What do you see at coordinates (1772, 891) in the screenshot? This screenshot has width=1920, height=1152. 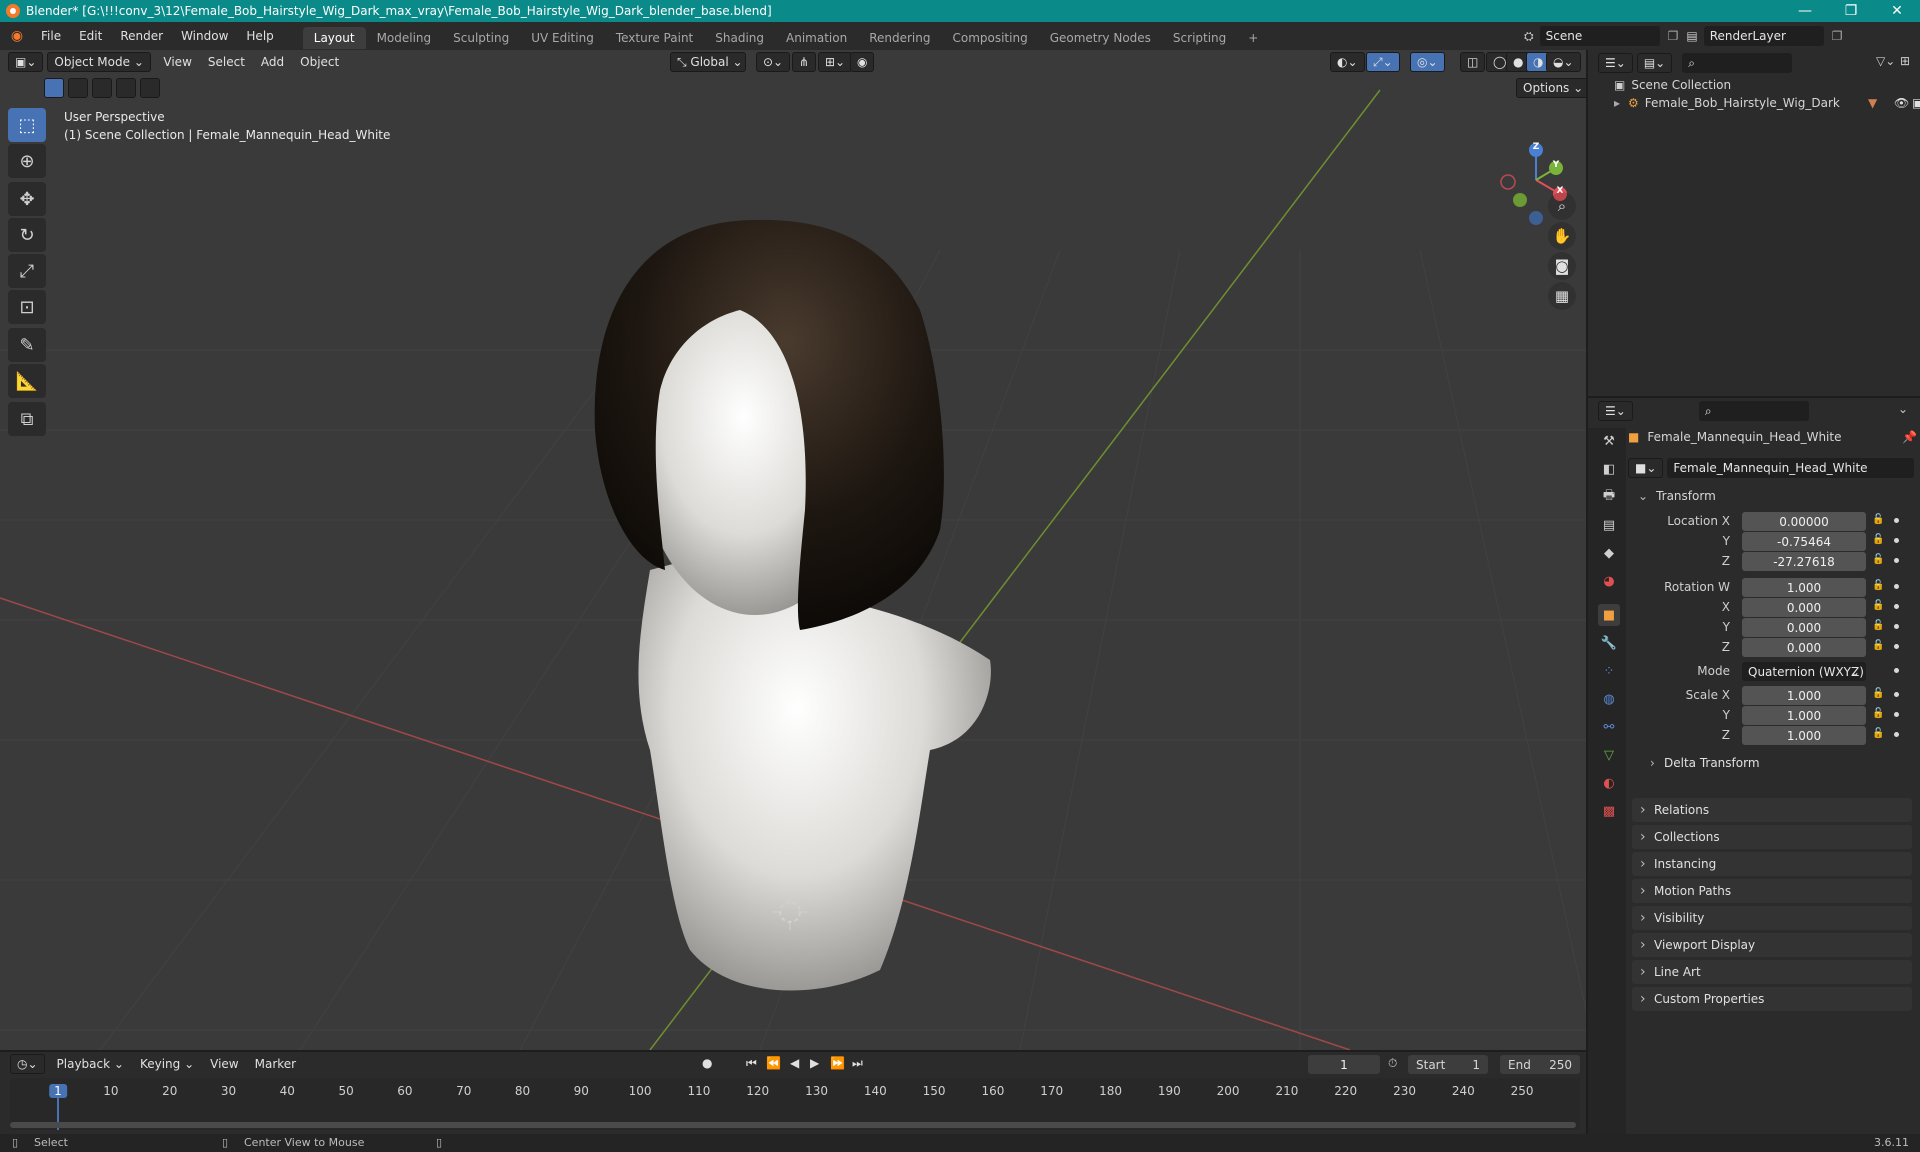 I see `section-motion-paths: Motion Paths` at bounding box center [1772, 891].